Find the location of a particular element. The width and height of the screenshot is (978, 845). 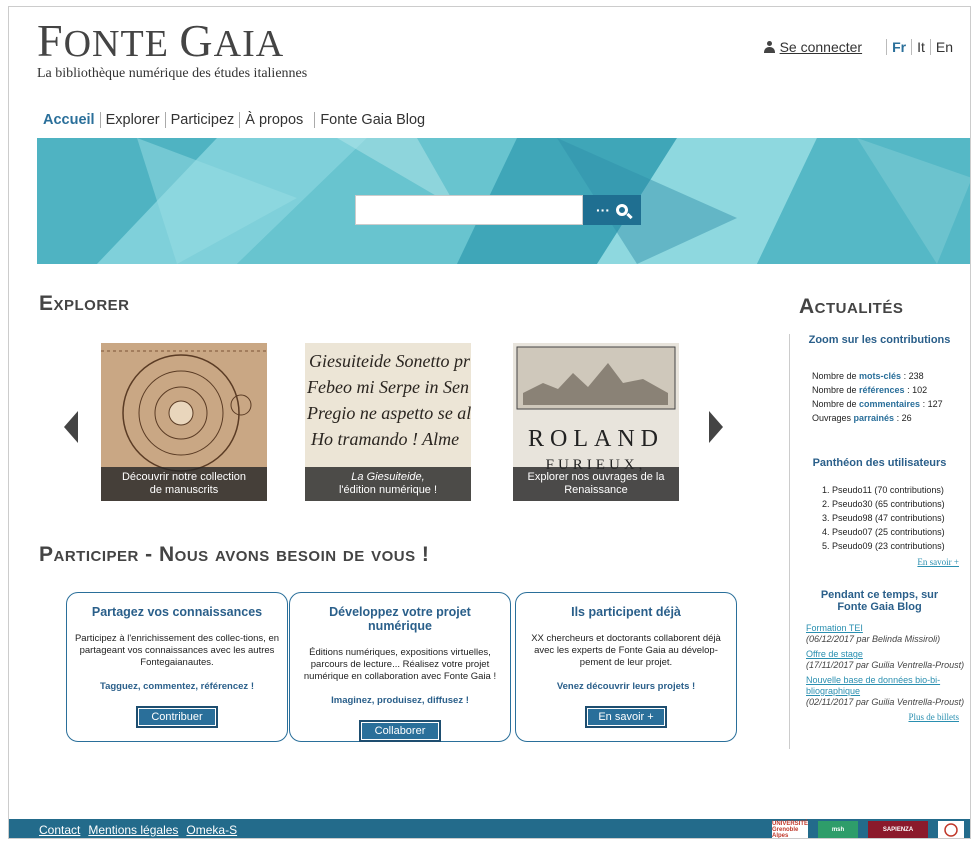

box-cta: Venez découvrir leurs projets ! is located at coordinates (626, 686).